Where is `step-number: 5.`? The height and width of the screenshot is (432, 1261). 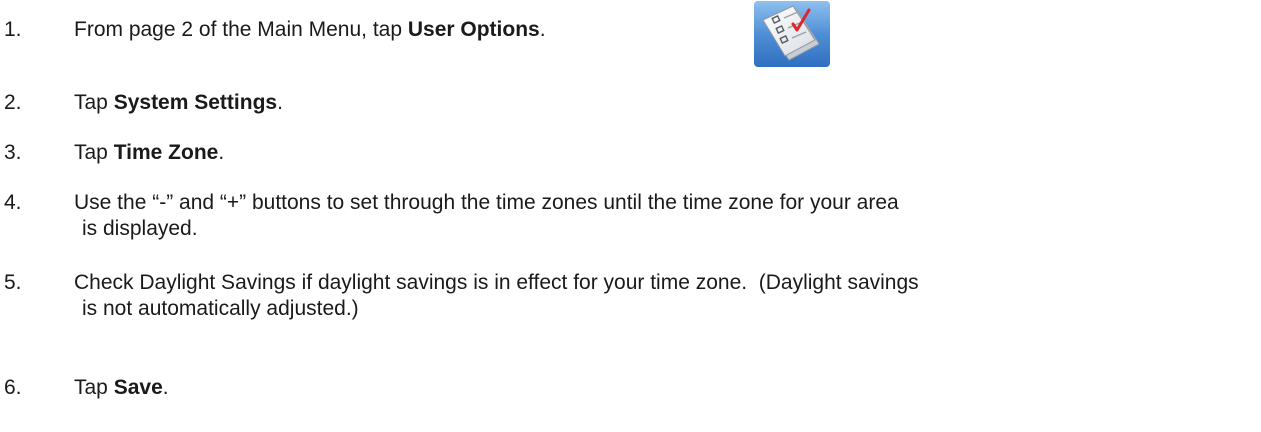 step-number: 5. is located at coordinates (13, 282).